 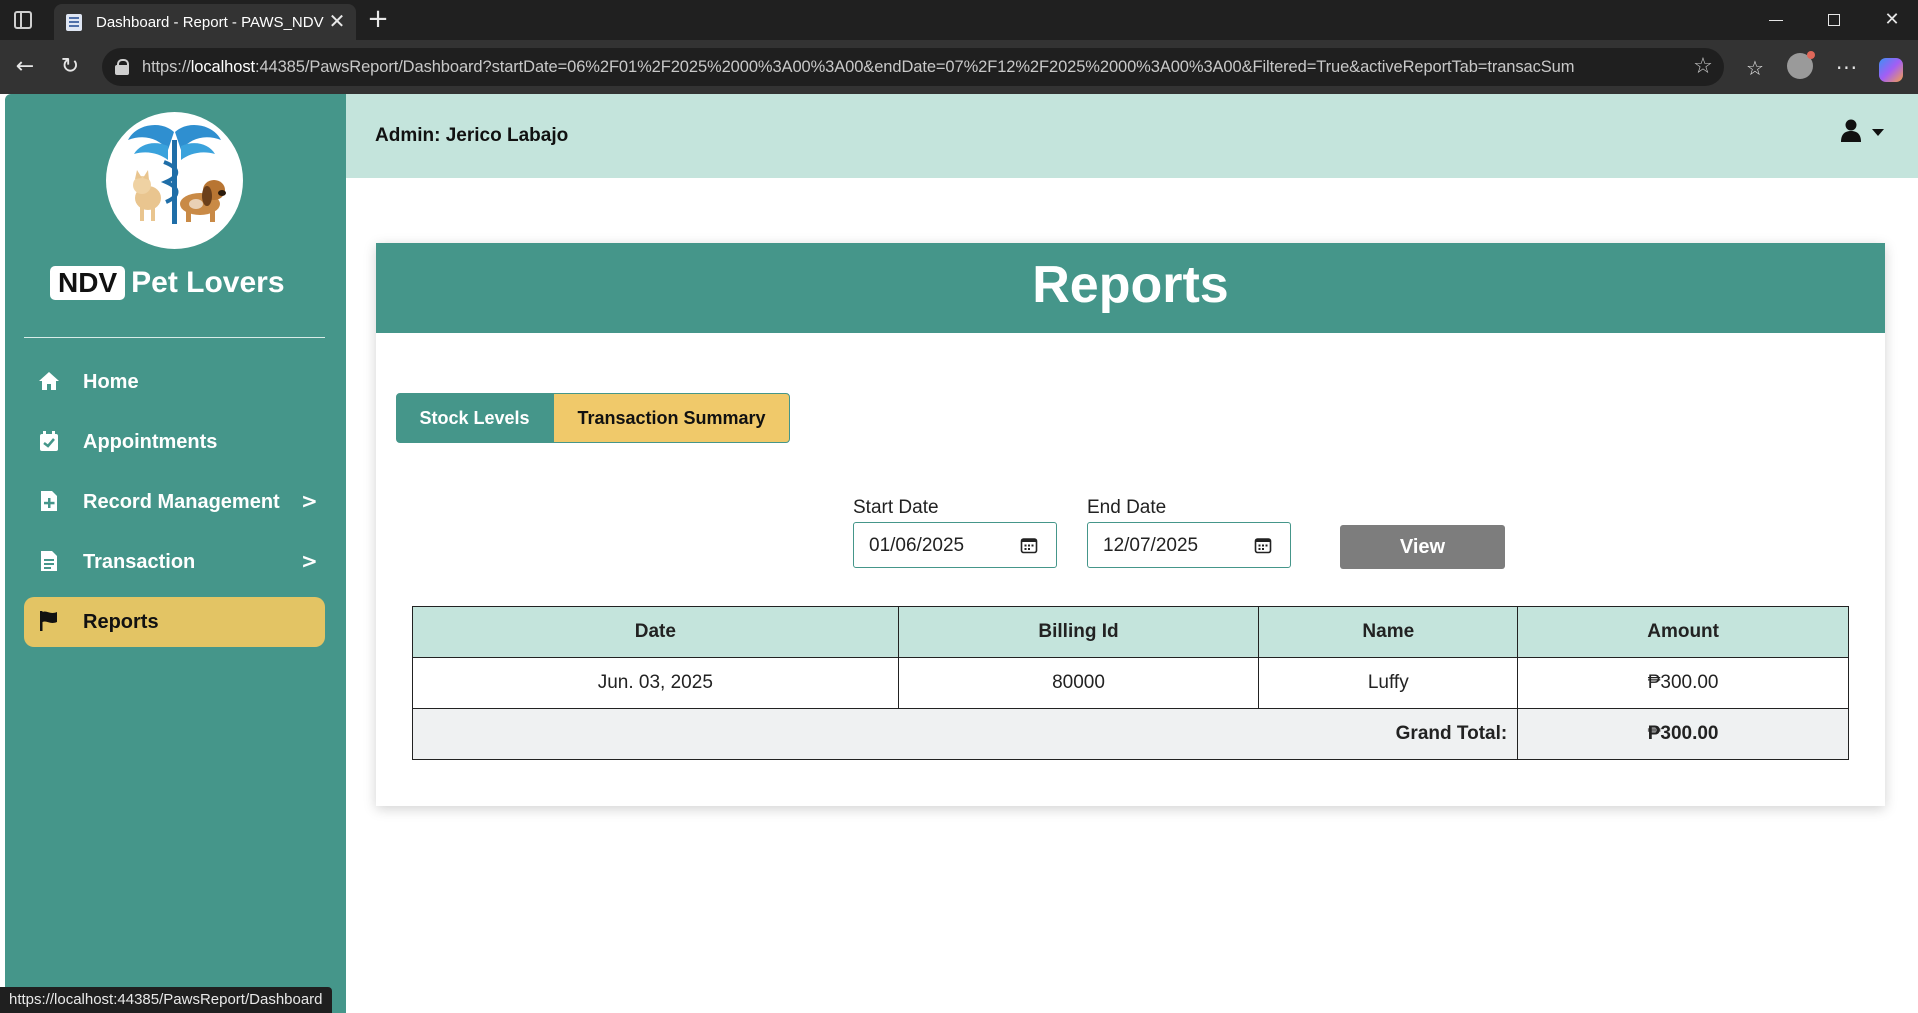 What do you see at coordinates (1800, 67) in the screenshot?
I see `profile-avatar-icon` at bounding box center [1800, 67].